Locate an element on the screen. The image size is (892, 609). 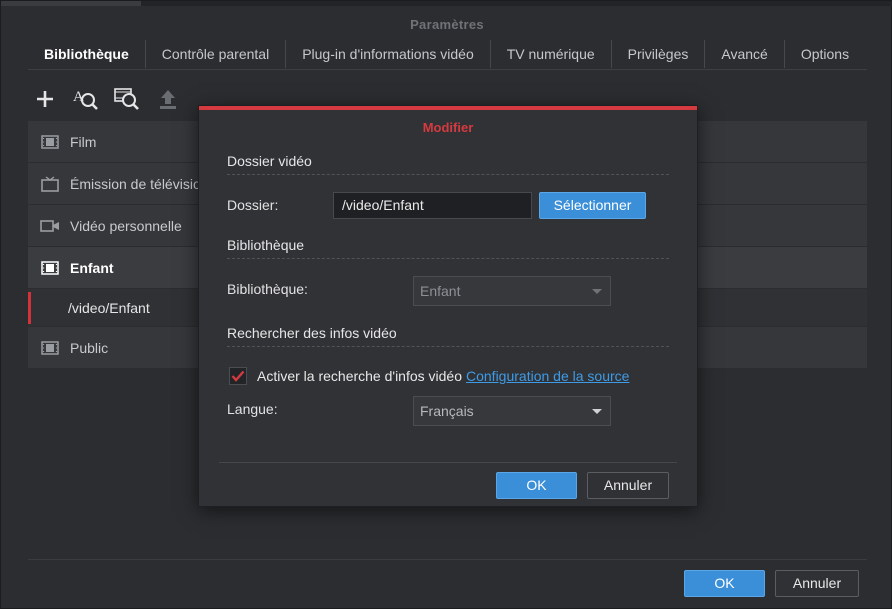
dialog-title: Modifier is located at coordinates (448, 127).